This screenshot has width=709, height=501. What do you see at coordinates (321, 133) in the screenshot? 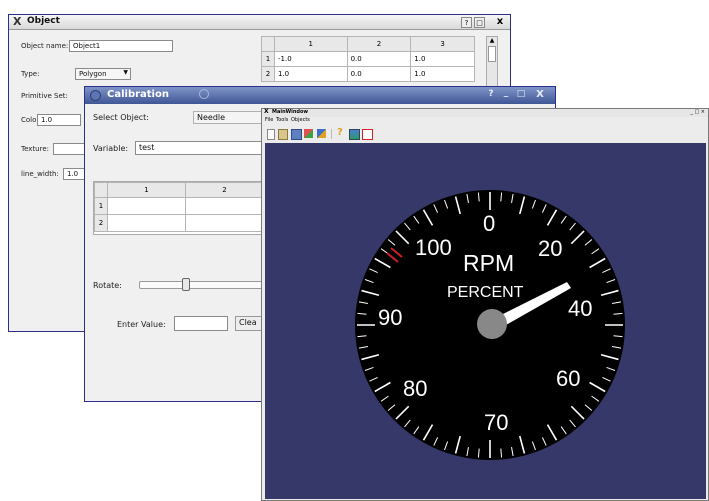
I see `paint-icon` at bounding box center [321, 133].